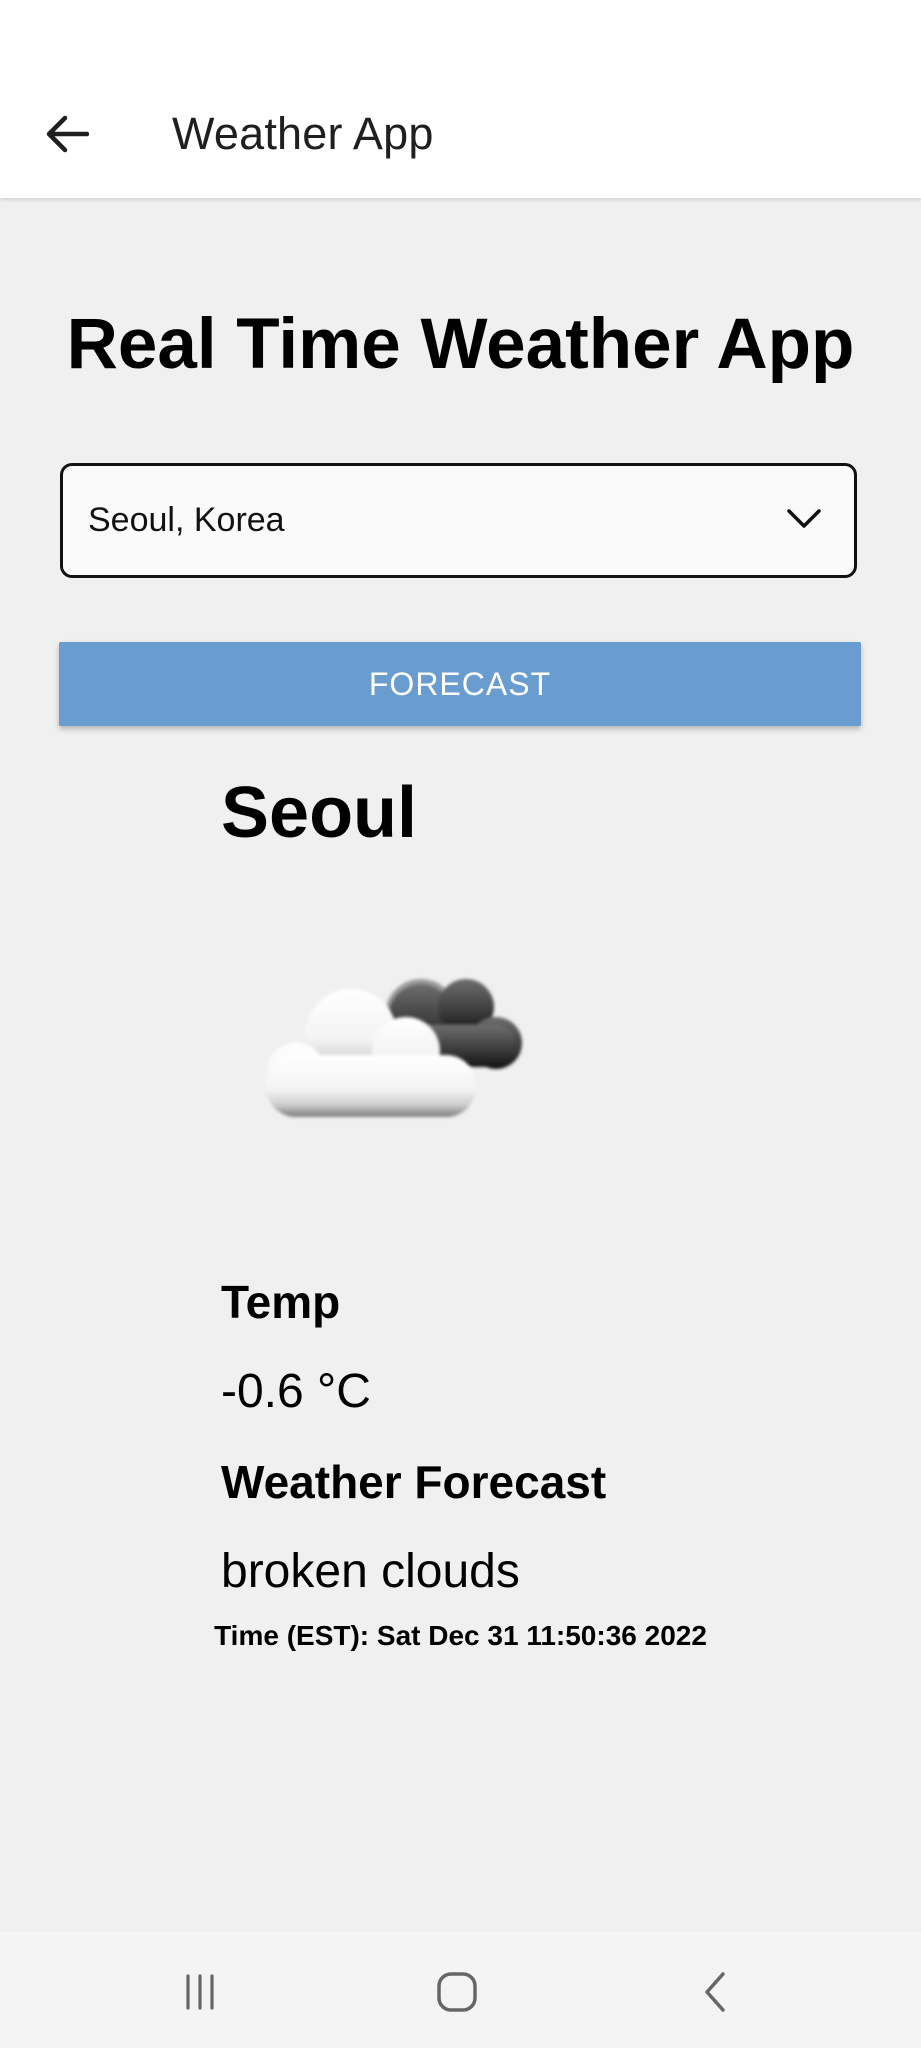  I want to click on recent-apps-button, so click(200, 1992).